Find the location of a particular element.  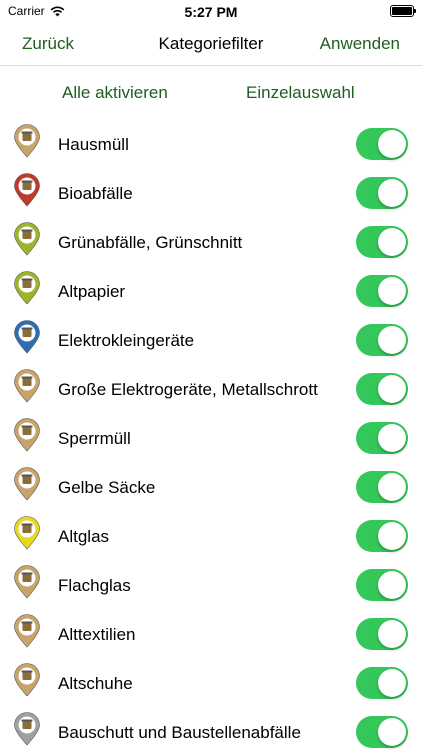

category-label: Altpapier is located at coordinates (92, 291).